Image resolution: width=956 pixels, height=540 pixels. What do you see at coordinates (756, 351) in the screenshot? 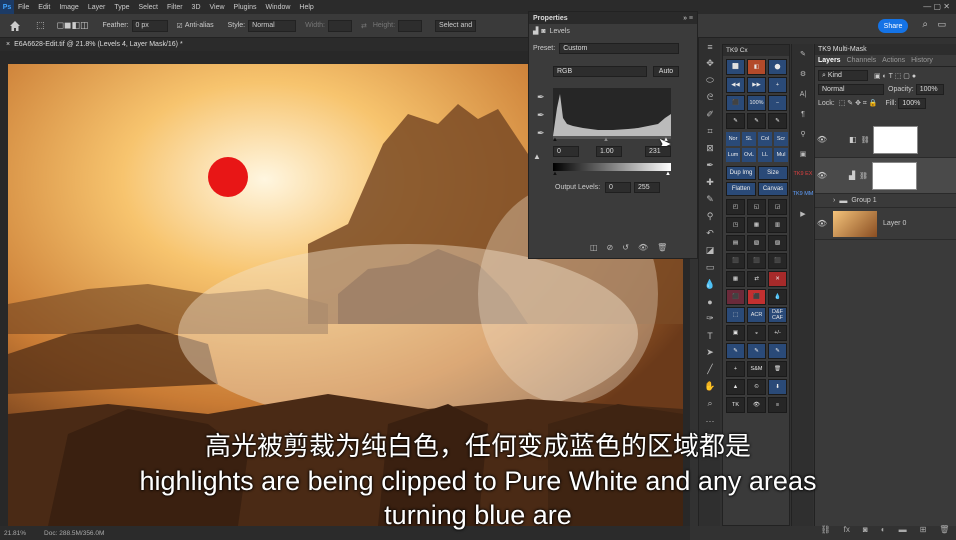
I see `tk9-tool-x: ✎` at bounding box center [756, 351].